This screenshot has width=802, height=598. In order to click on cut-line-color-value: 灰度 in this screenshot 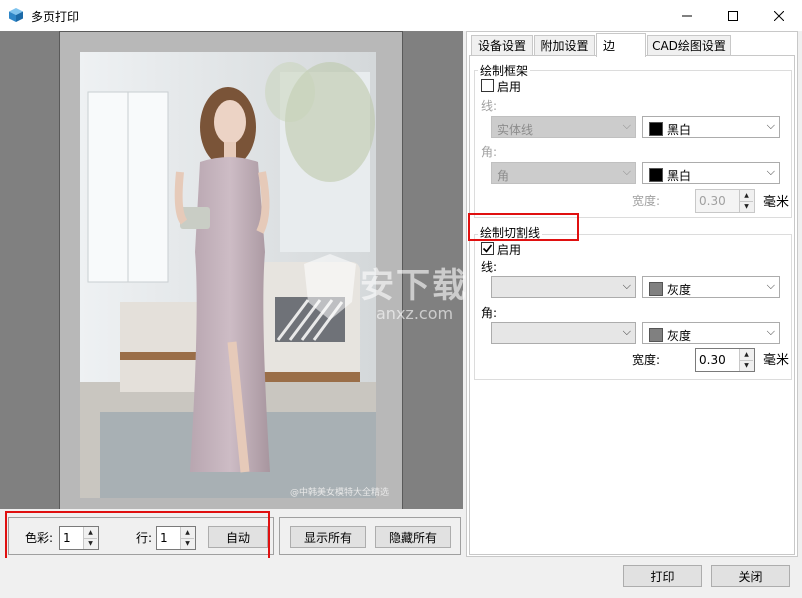, I will do `click(679, 290)`.